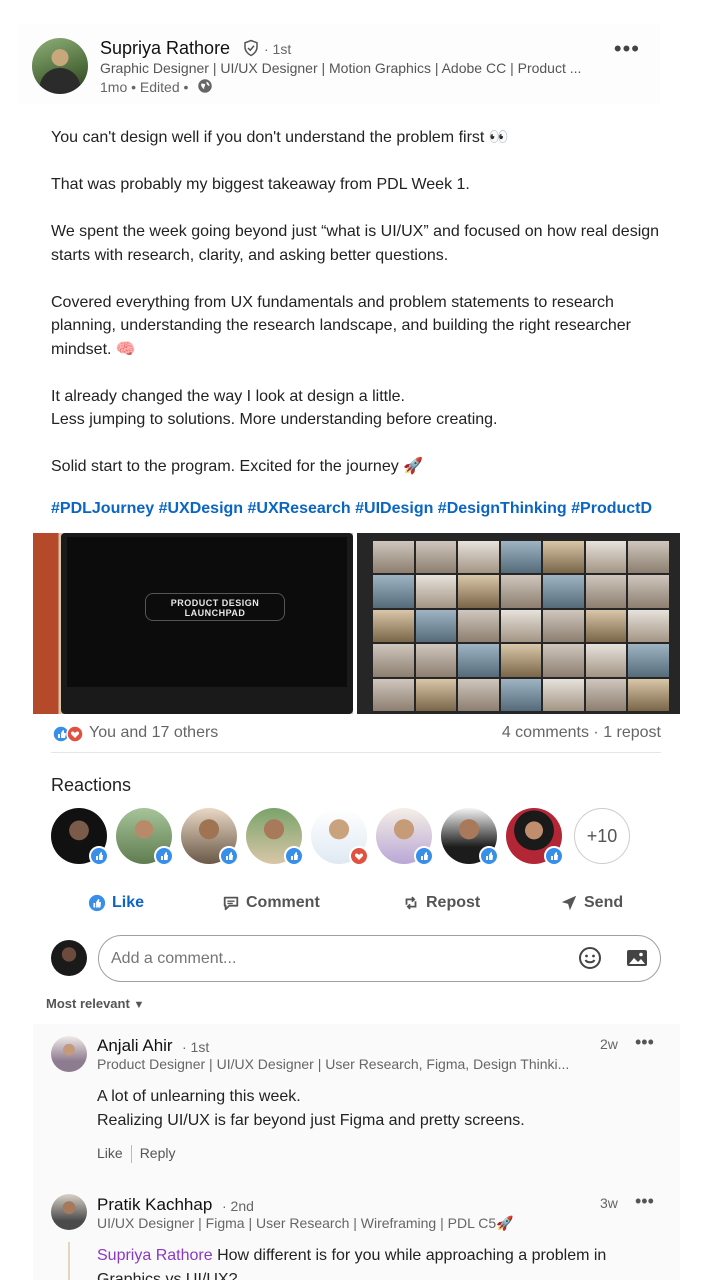 This screenshot has width=720, height=1280. I want to click on comment-label: Comment, so click(283, 902).